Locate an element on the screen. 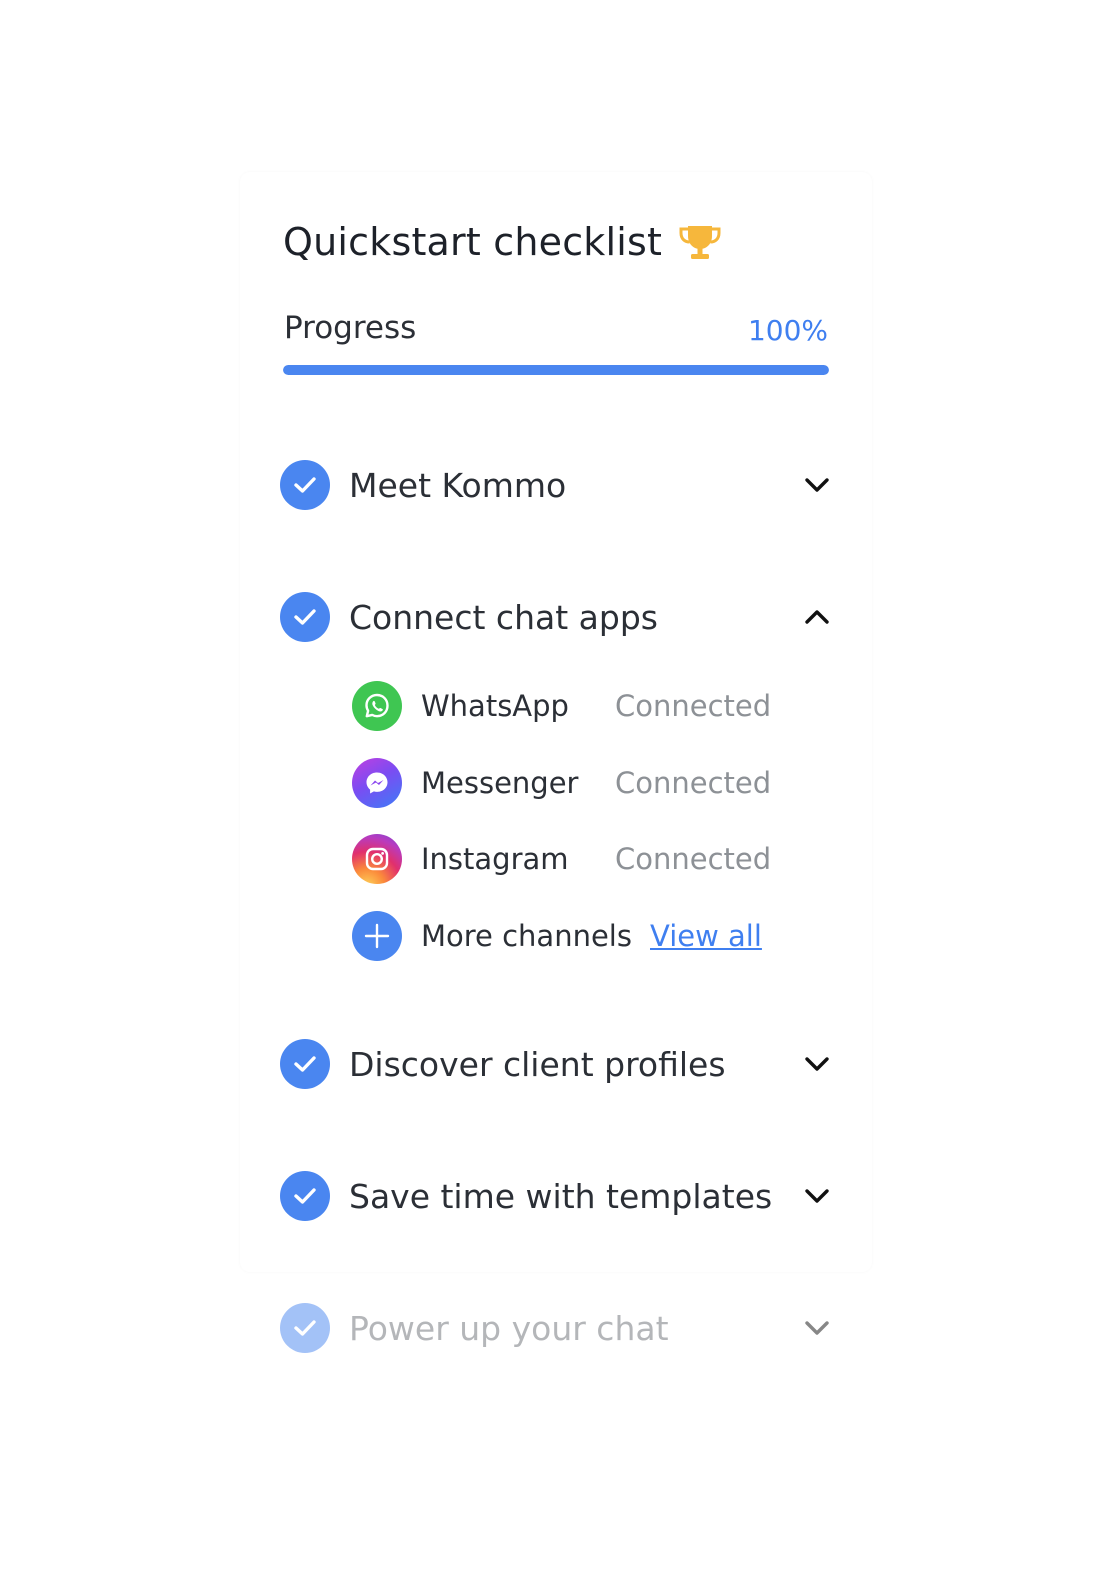  instagram-icon is located at coordinates (377, 859).